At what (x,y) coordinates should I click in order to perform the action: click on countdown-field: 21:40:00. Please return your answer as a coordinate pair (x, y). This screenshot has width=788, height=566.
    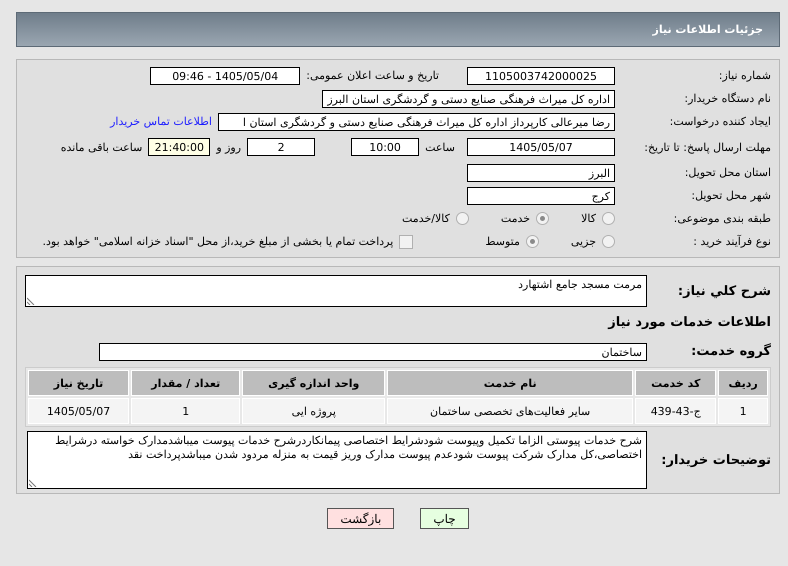
    Looking at the image, I should click on (179, 147).